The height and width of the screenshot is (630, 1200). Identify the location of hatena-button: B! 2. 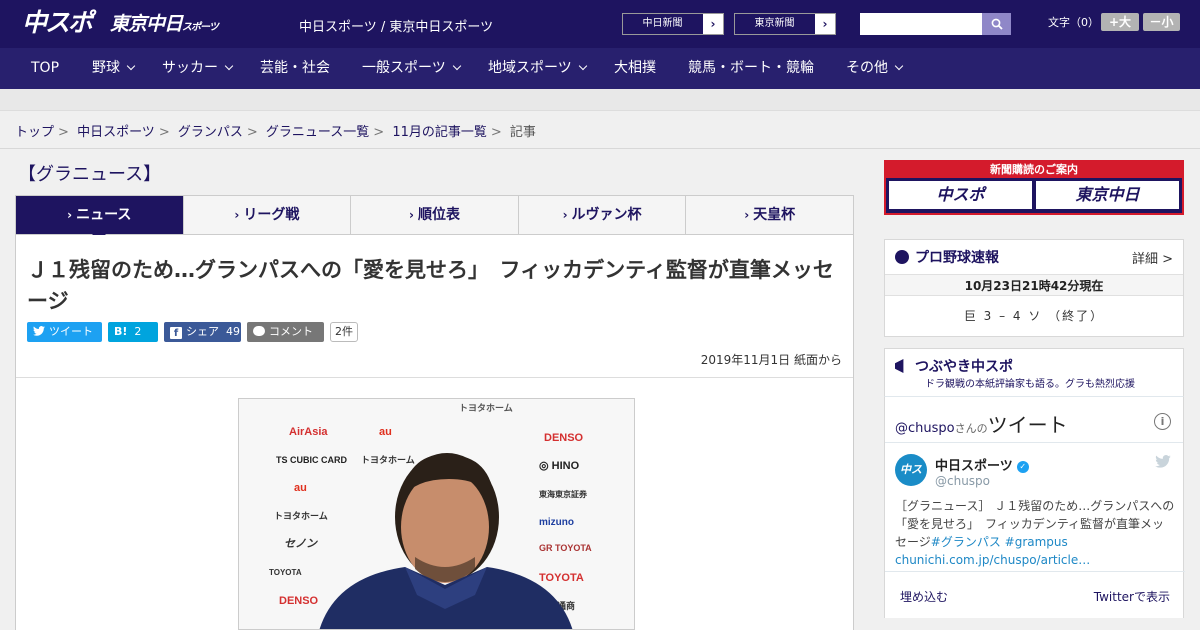
(133, 332).